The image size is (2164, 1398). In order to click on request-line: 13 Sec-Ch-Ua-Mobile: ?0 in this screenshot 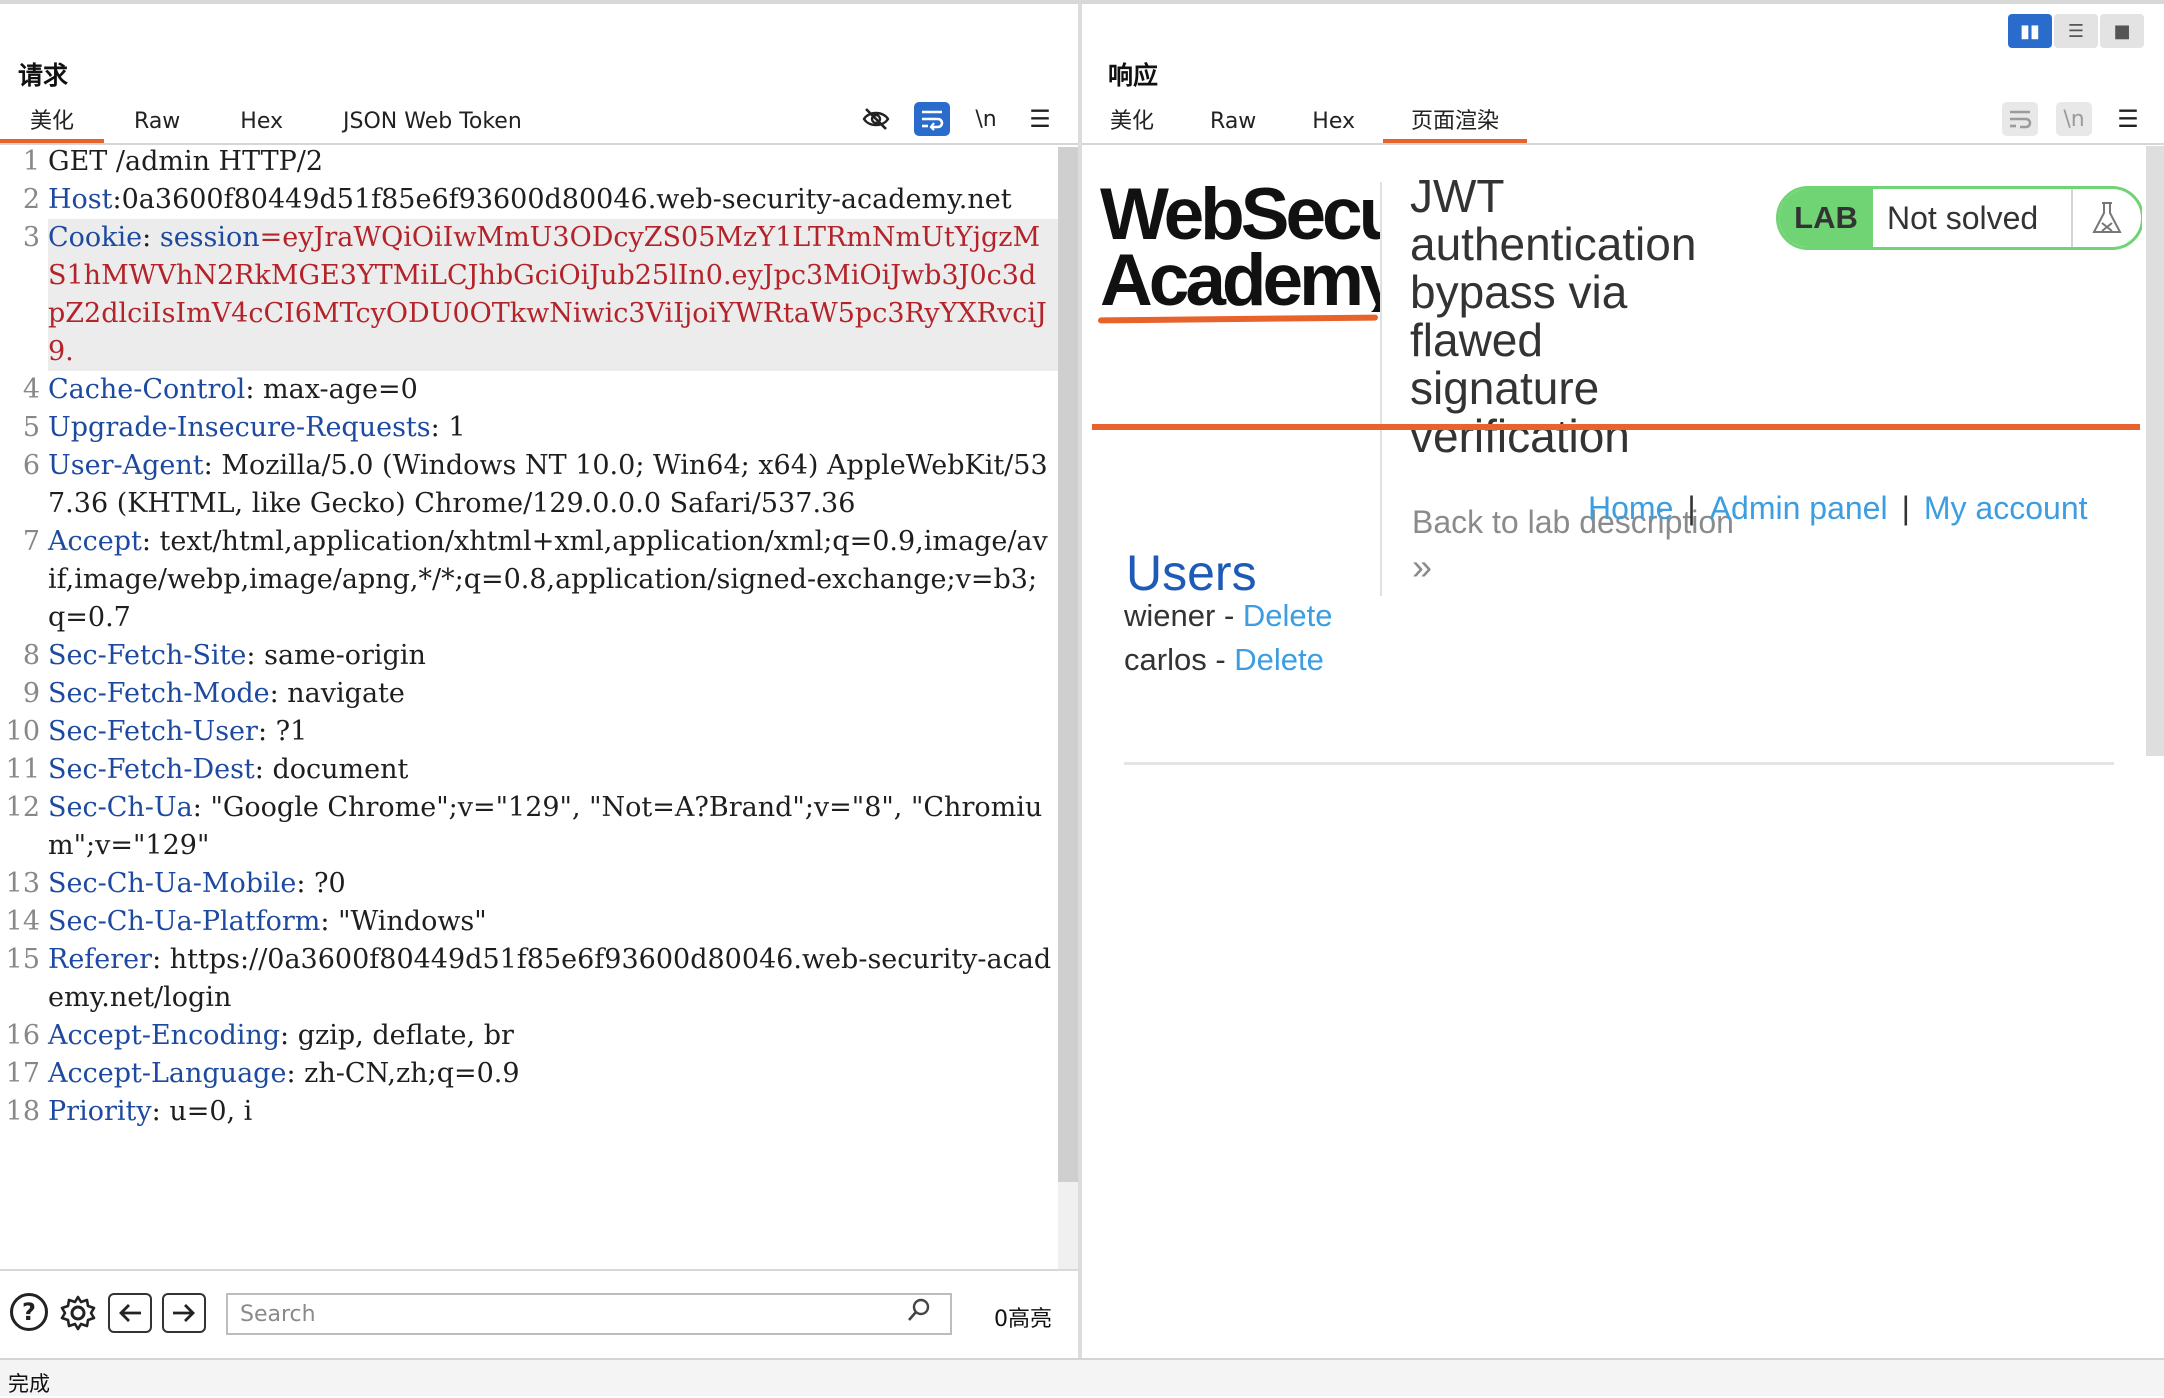, I will do `click(529, 884)`.